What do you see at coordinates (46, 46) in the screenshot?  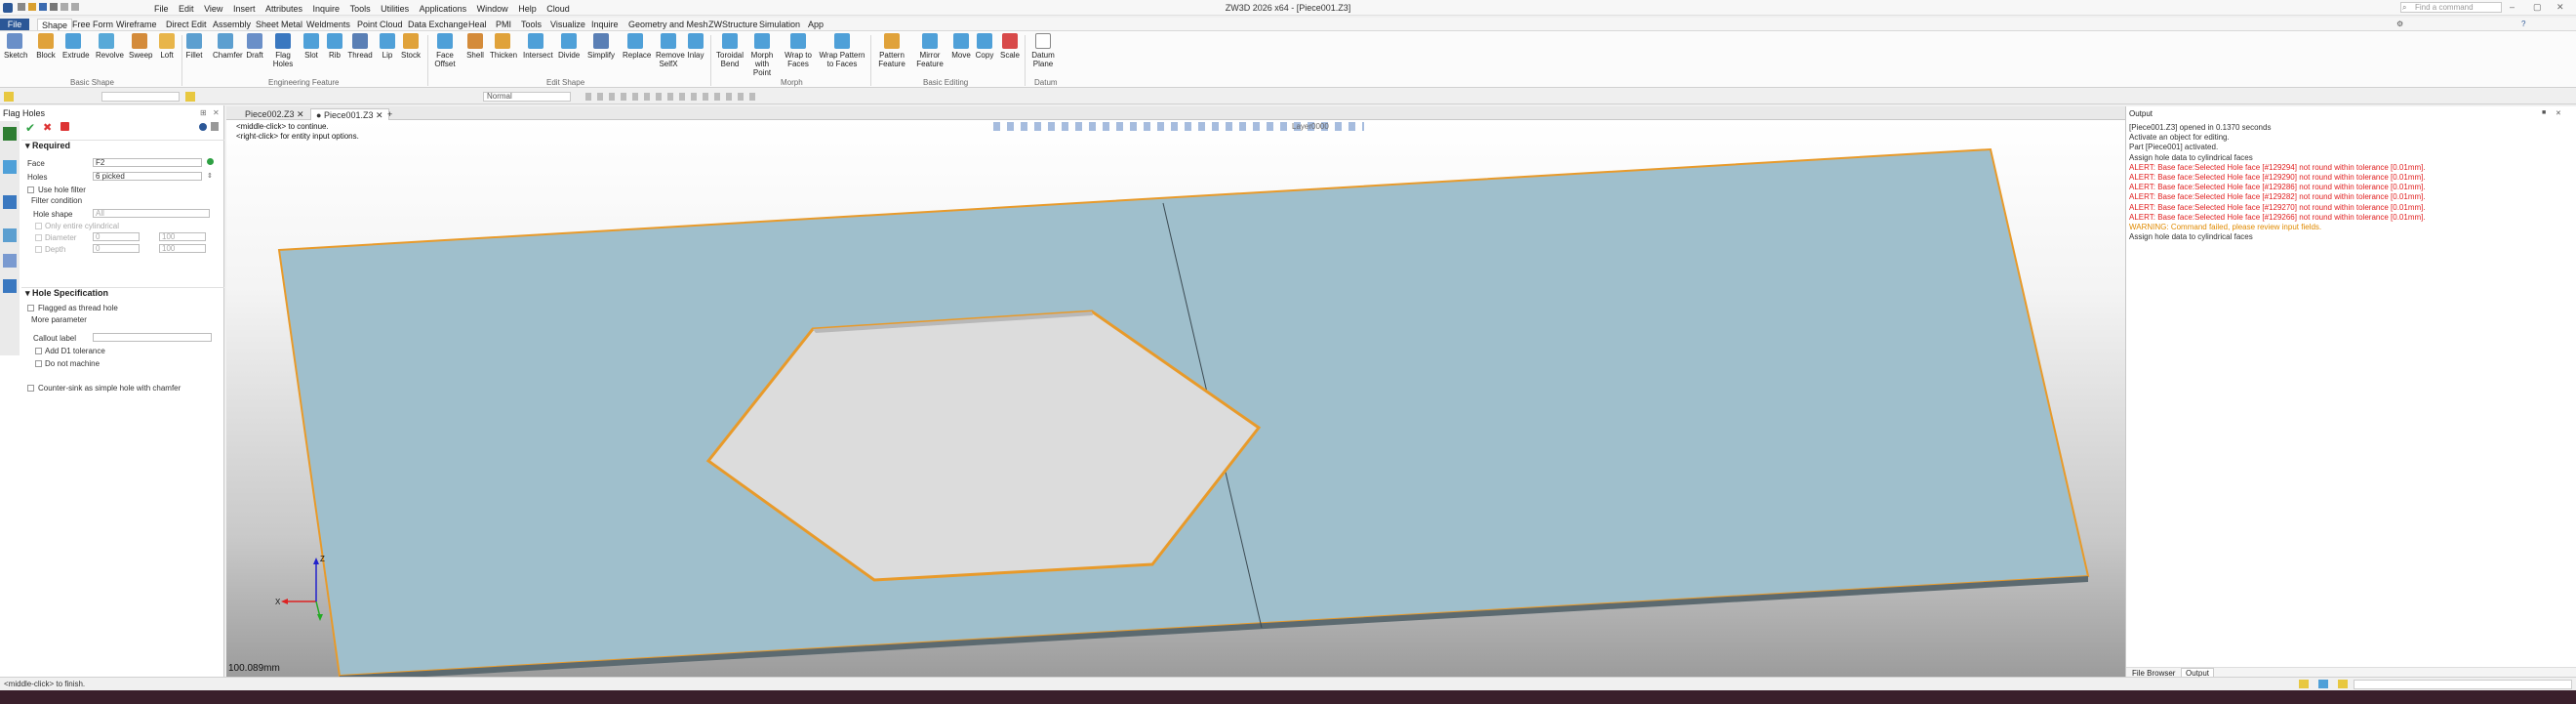 I see `block-button: Block` at bounding box center [46, 46].